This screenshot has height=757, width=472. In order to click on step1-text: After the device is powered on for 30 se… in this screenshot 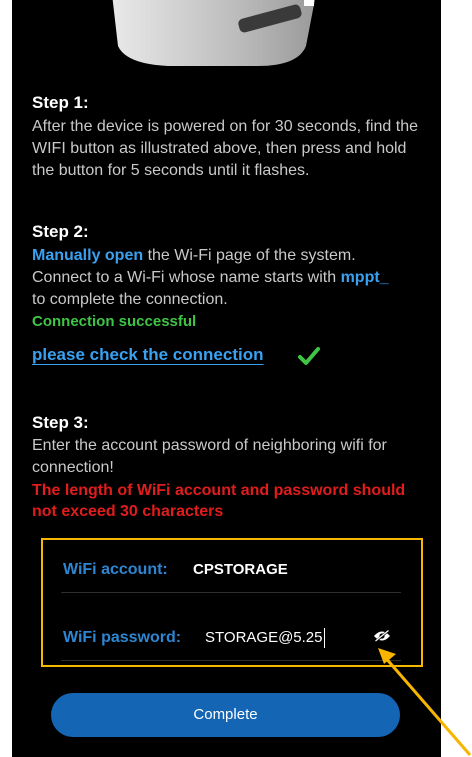, I will do `click(225, 148)`.